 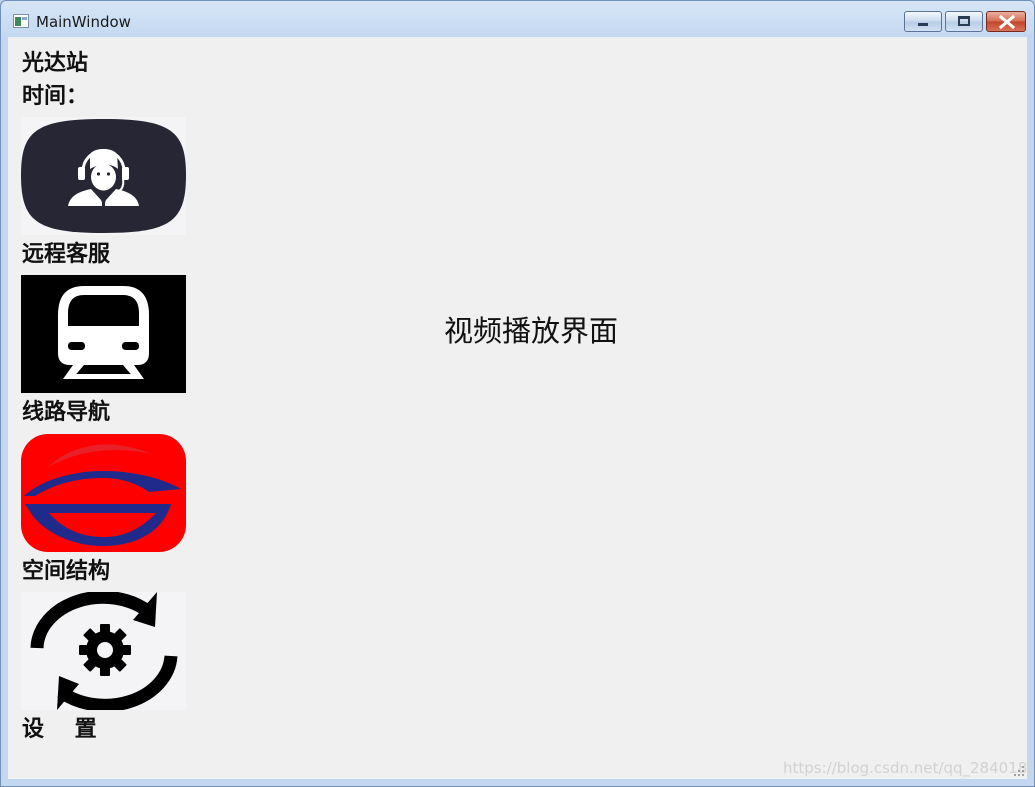 I want to click on time-label: 时间：, so click(x=55, y=96).